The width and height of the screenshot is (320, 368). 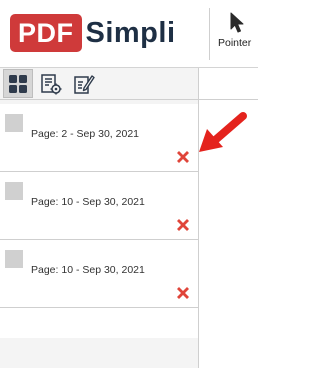 I want to click on logo-simpli-text: Simpli, so click(x=130, y=33).